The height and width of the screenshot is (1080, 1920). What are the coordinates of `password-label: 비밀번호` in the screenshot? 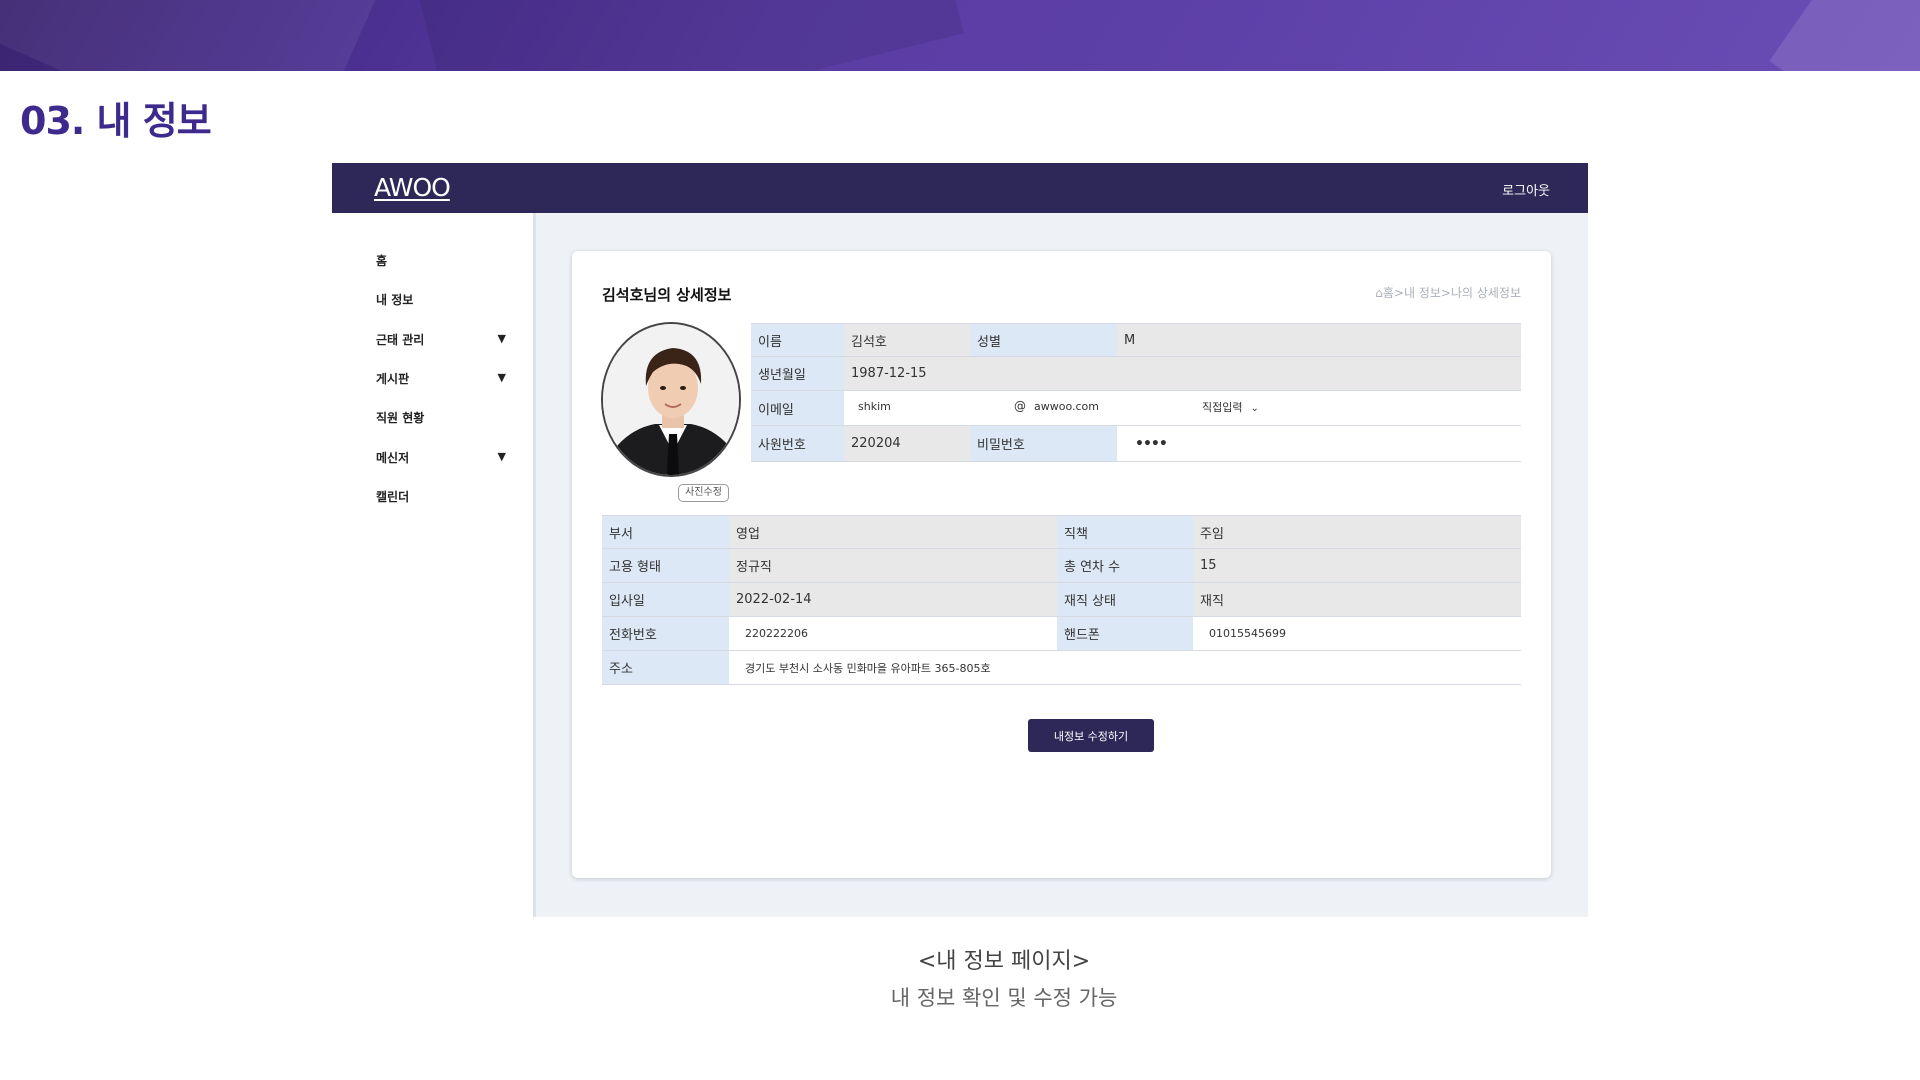 It's located at (1043, 444).